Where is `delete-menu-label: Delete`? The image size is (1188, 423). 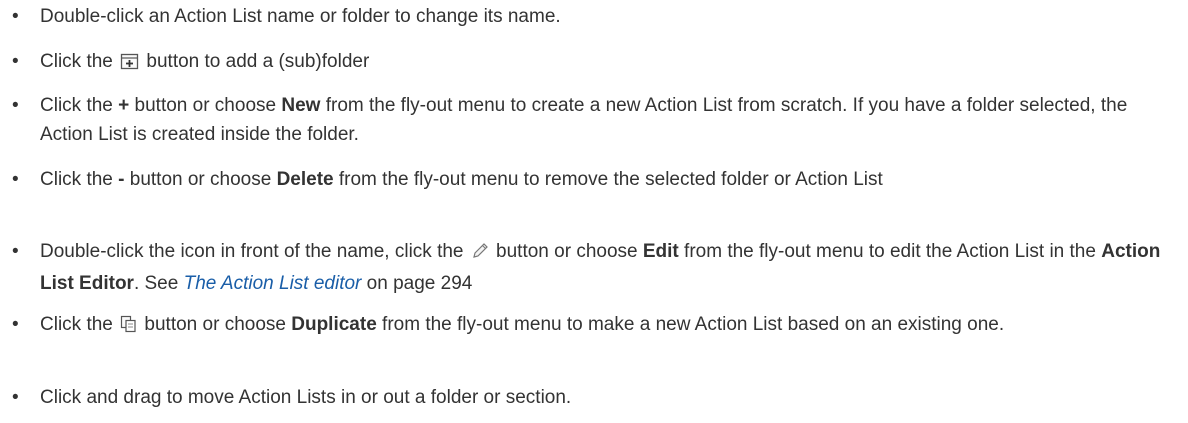
delete-menu-label: Delete is located at coordinates (305, 179).